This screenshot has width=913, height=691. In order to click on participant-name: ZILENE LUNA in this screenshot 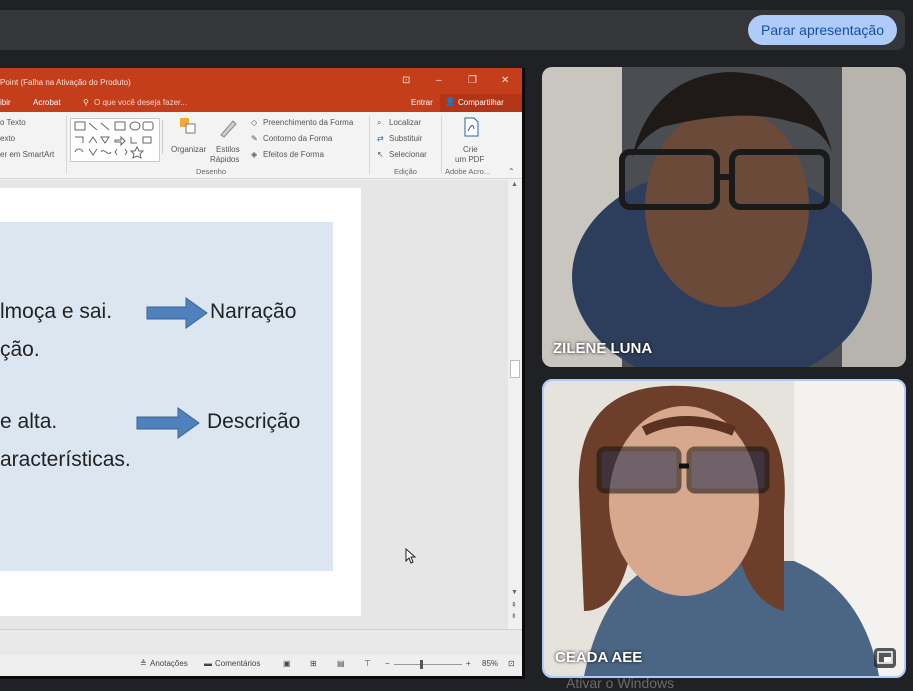, I will do `click(603, 348)`.